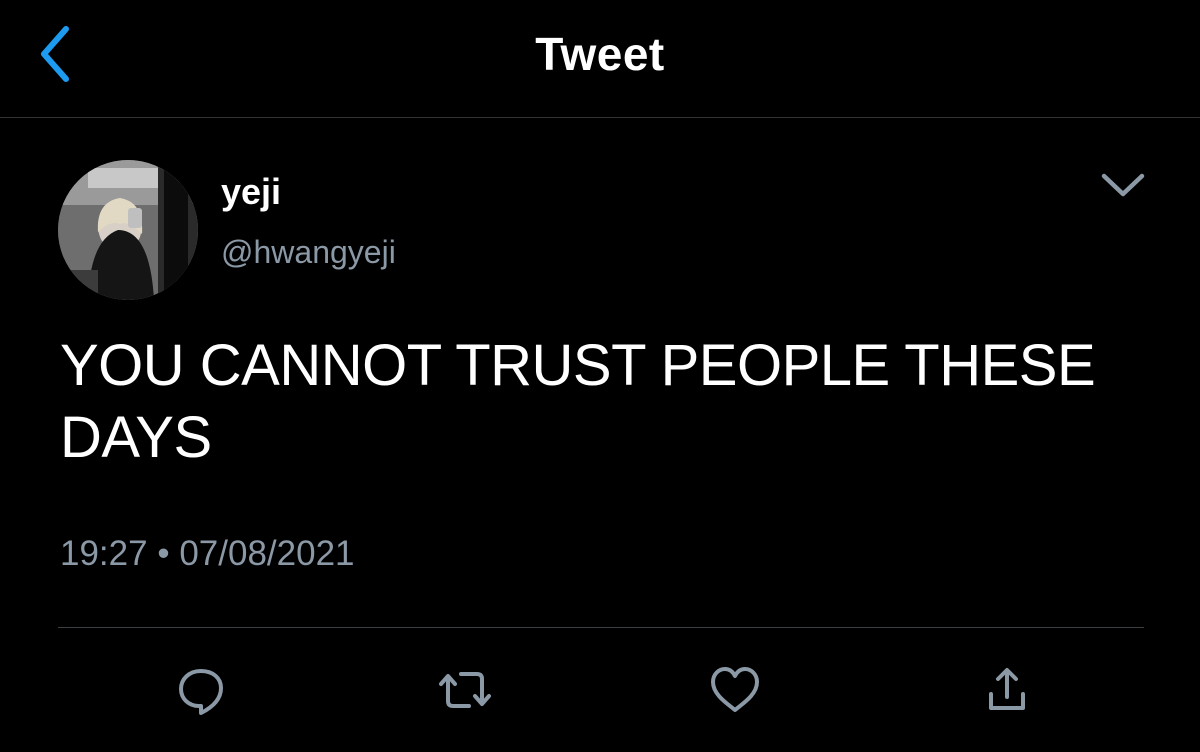 The image size is (1200, 752). I want to click on tweet-options-button, so click(1123, 185).